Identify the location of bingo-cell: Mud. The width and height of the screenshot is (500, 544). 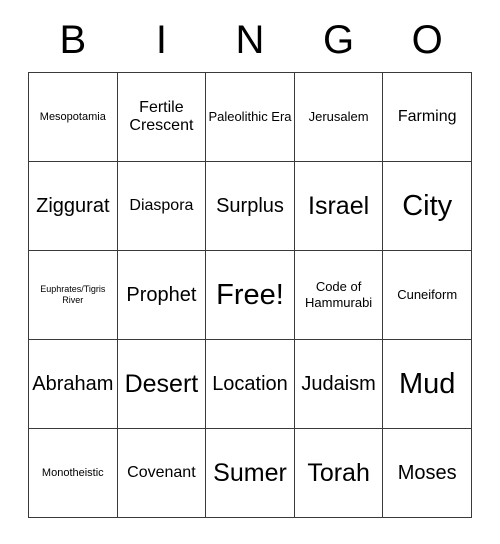
(427, 384).